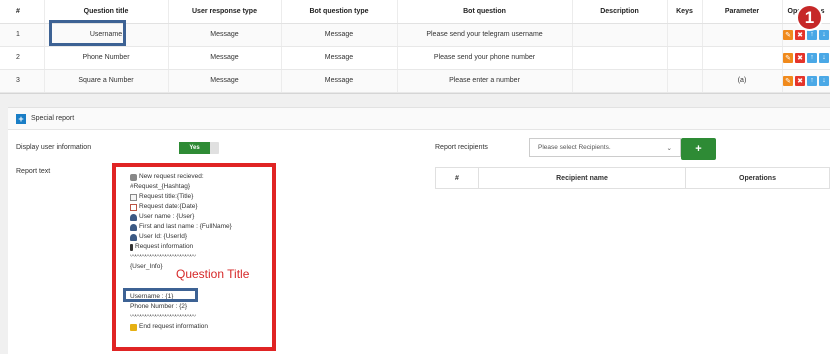  I want to click on bot-question-cell: Please enter a number, so click(485, 81).